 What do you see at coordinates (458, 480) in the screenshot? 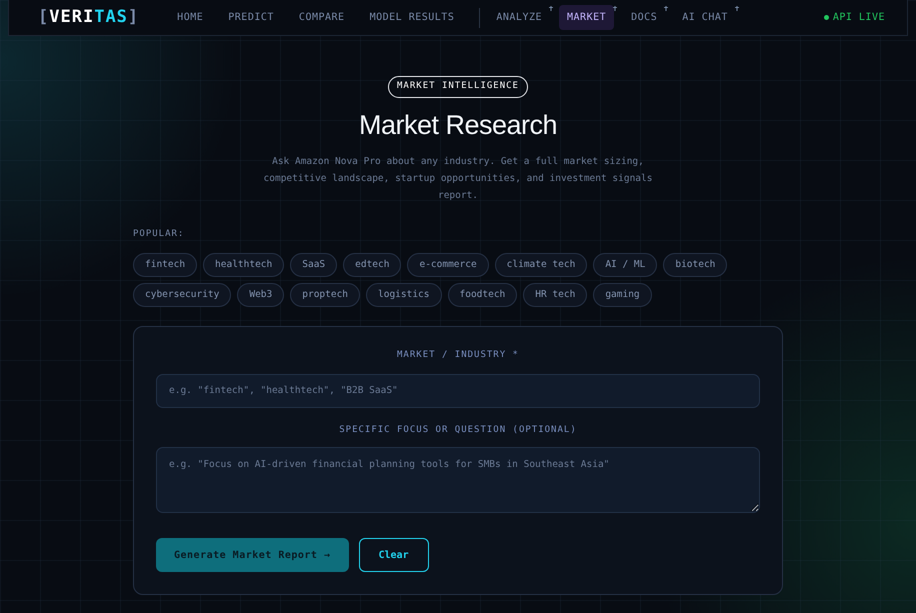
I see `focus-textarea: e.g. "Focus on AI-driven financial planning tools for SMBs in Southeast Asia"` at bounding box center [458, 480].